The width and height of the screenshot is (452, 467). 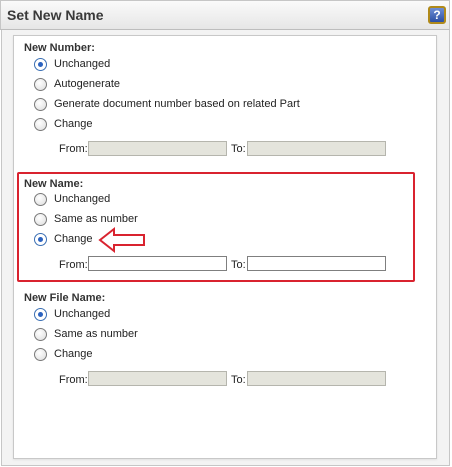 I want to click on help-question-icon: ?, so click(x=437, y=15).